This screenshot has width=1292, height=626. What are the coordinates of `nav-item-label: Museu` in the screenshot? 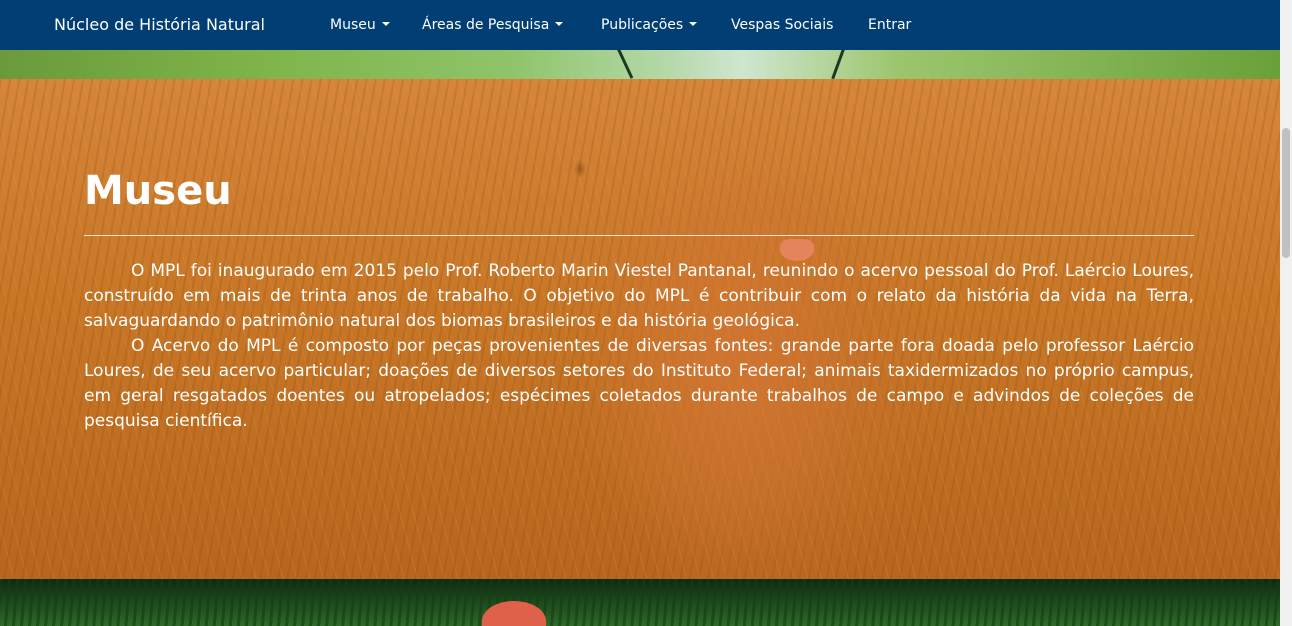 It's located at (353, 25).